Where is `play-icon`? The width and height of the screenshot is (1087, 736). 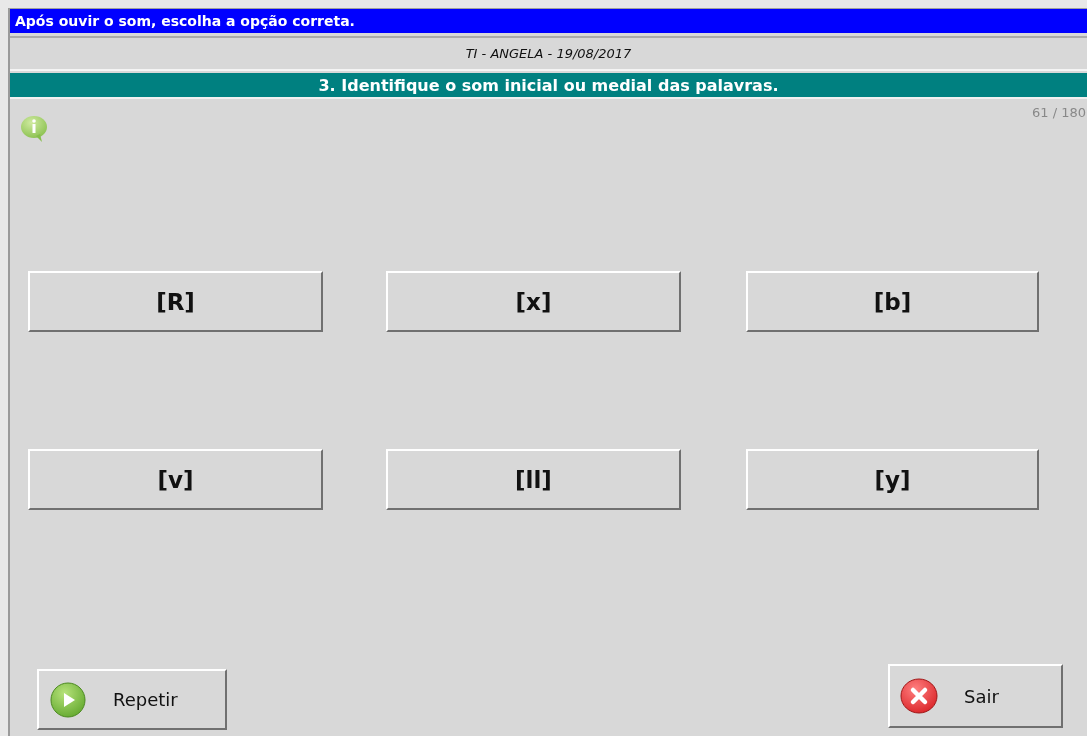
play-icon is located at coordinates (68, 699).